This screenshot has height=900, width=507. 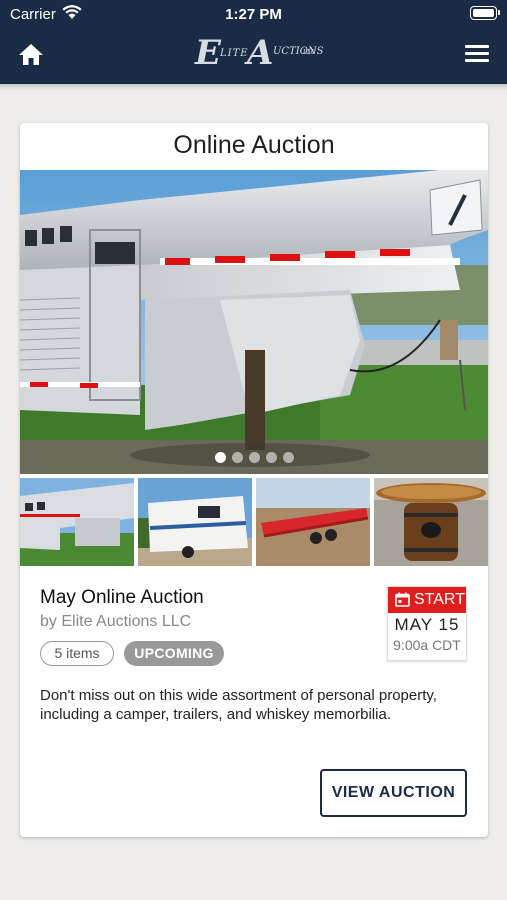 I want to click on auction-name: May Online Auction, so click(x=122, y=597).